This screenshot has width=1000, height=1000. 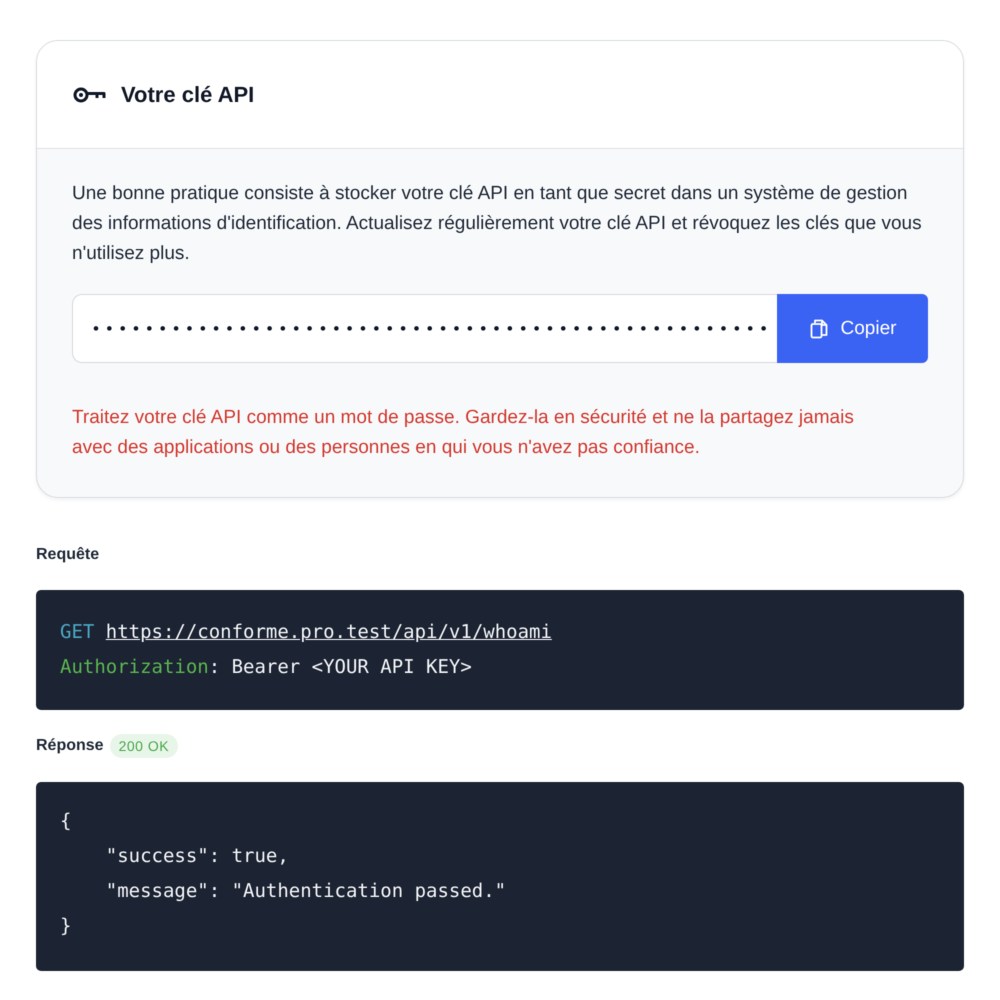 I want to click on api-key-field: •••••••••••••••••••••••••••••••••••••••••••••••••••, so click(x=424, y=328).